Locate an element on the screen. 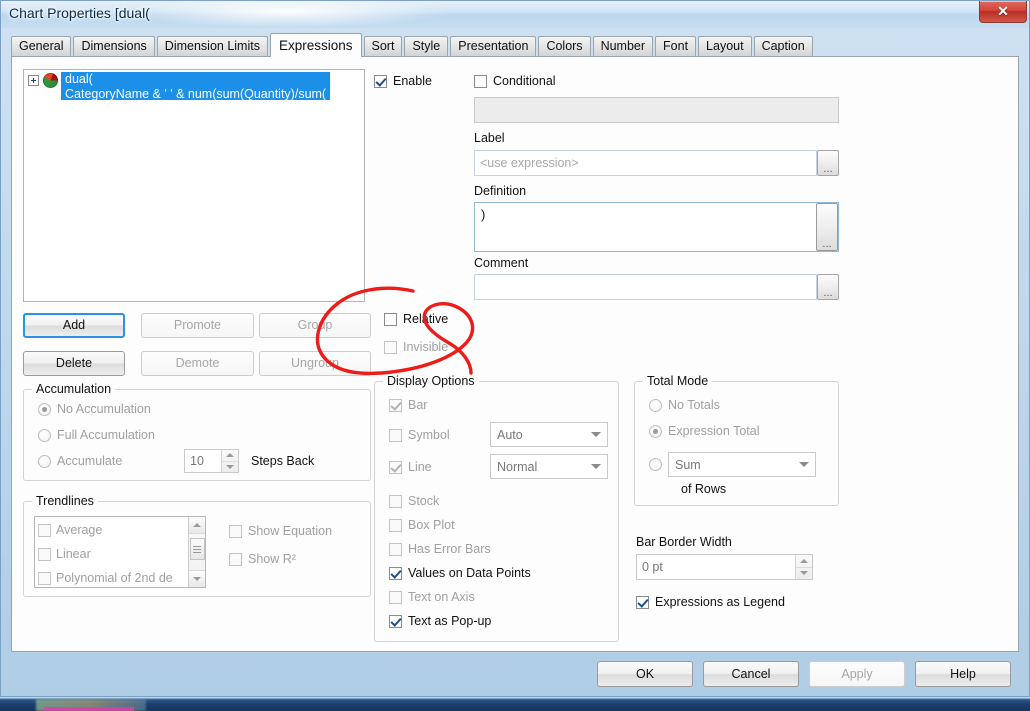 Image resolution: width=1030 pixels, height=711 pixels. dialog-footer: OK Cancel Apply Help is located at coordinates (515, 674).